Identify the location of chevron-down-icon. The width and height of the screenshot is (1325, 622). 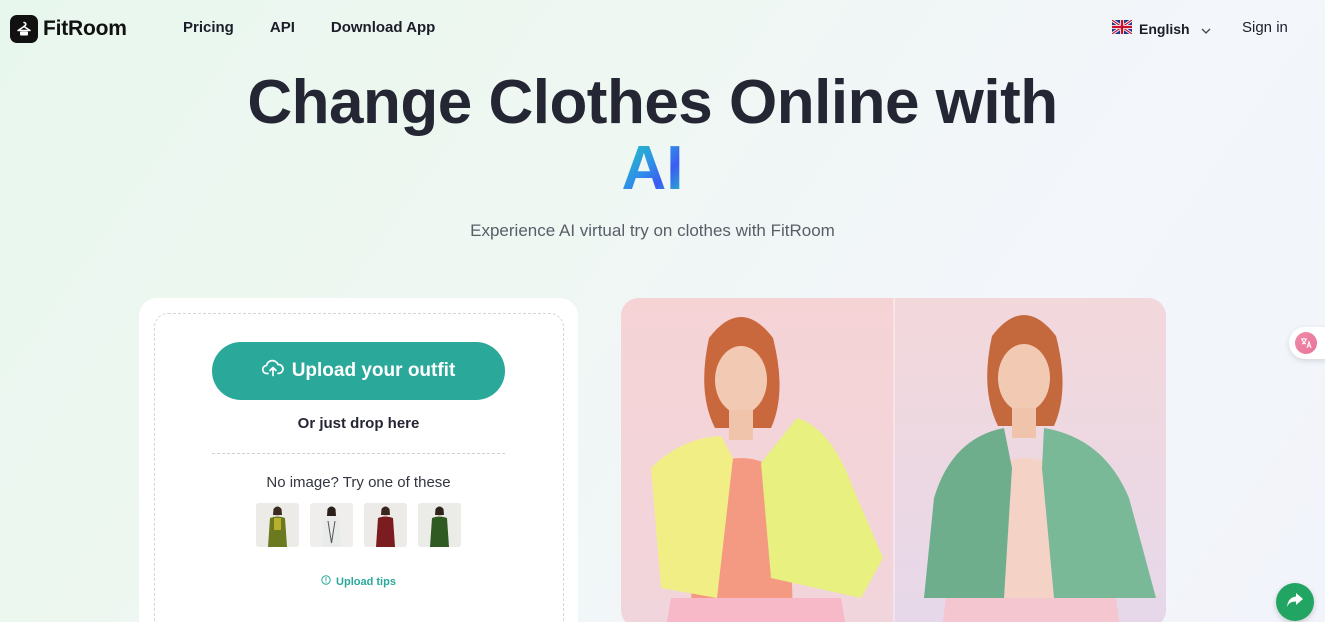
(1206, 29).